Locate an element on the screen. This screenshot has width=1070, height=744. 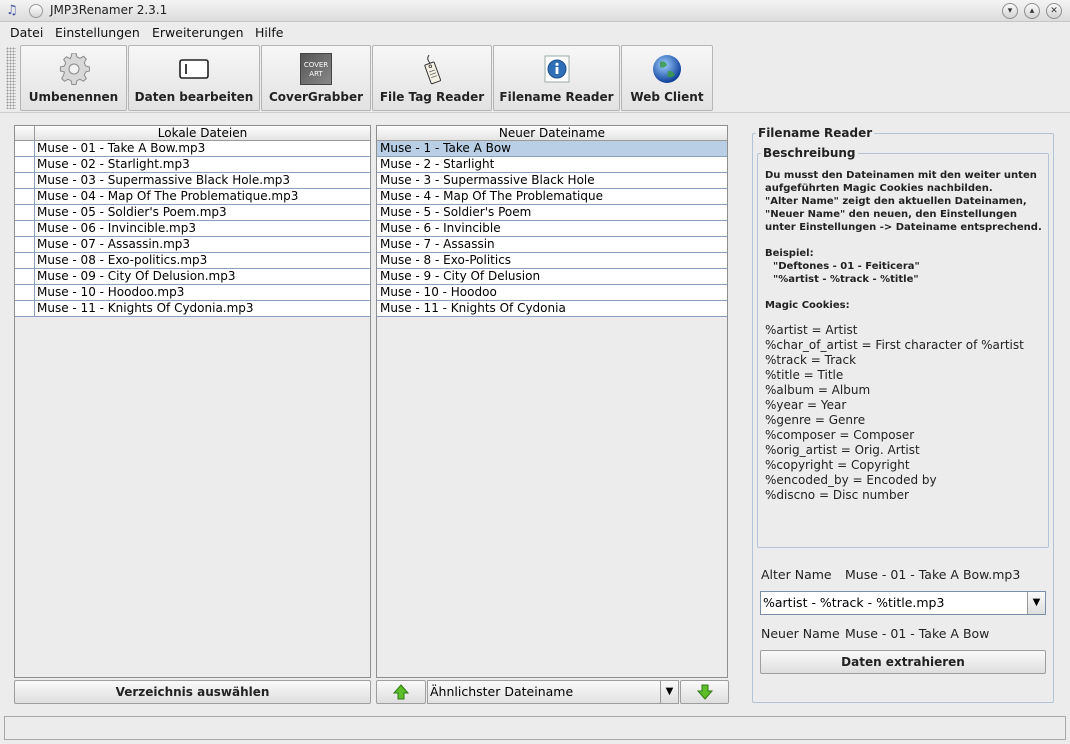
globe-icon is located at coordinates (667, 69).